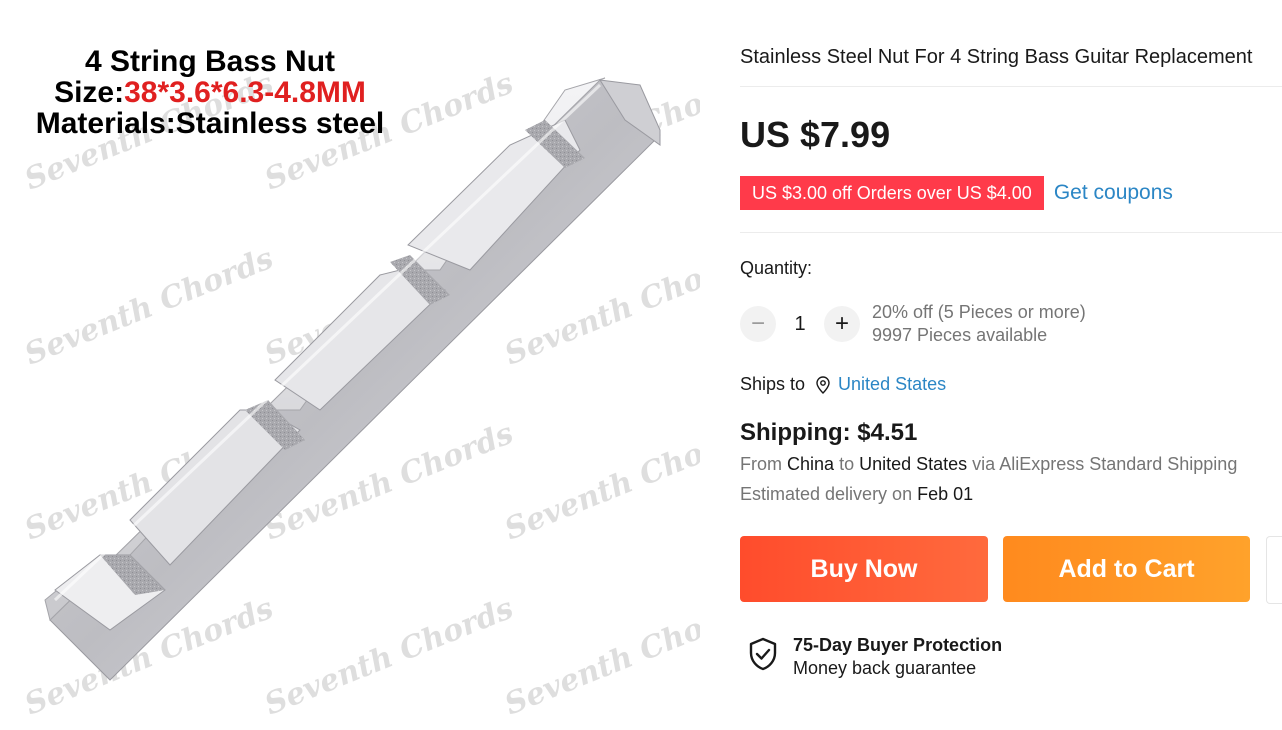 This screenshot has width=1282, height=730. Describe the element at coordinates (960, 335) in the screenshot. I see `stock-available-text: 9997 Pieces available` at that location.